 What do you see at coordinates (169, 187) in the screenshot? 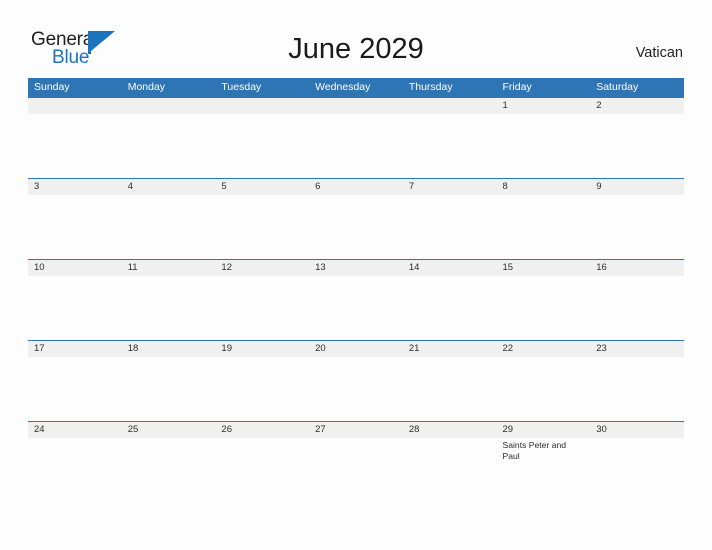
I see `day-number: 4` at bounding box center [169, 187].